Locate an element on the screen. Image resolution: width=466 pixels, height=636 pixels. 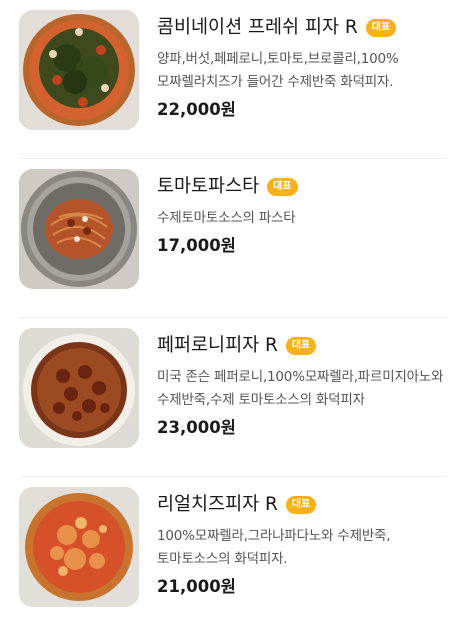
real-cheese-pizza-image is located at coordinates (79, 547).